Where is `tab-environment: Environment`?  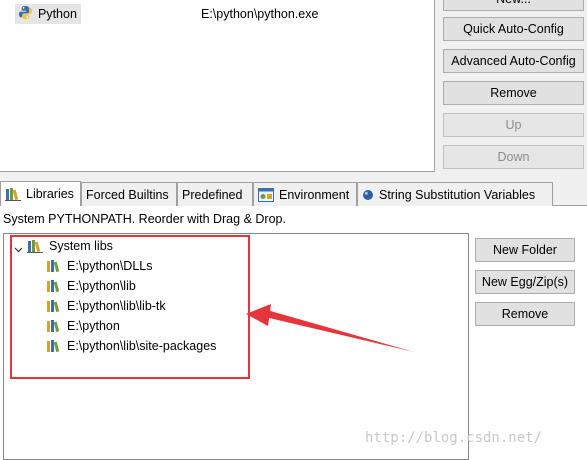 tab-environment: Environment is located at coordinates (305, 194).